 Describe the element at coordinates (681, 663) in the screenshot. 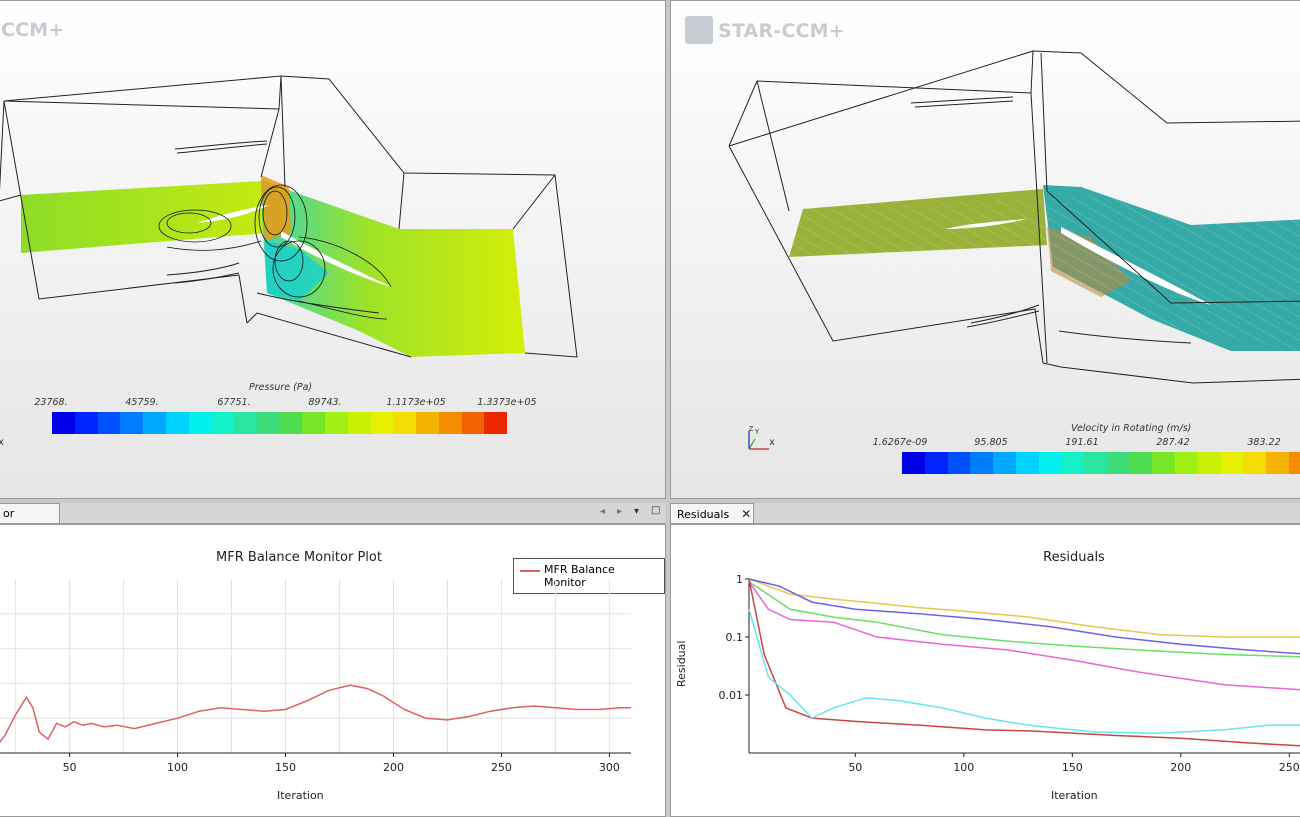

I see `y-axis-label: Residual` at that location.